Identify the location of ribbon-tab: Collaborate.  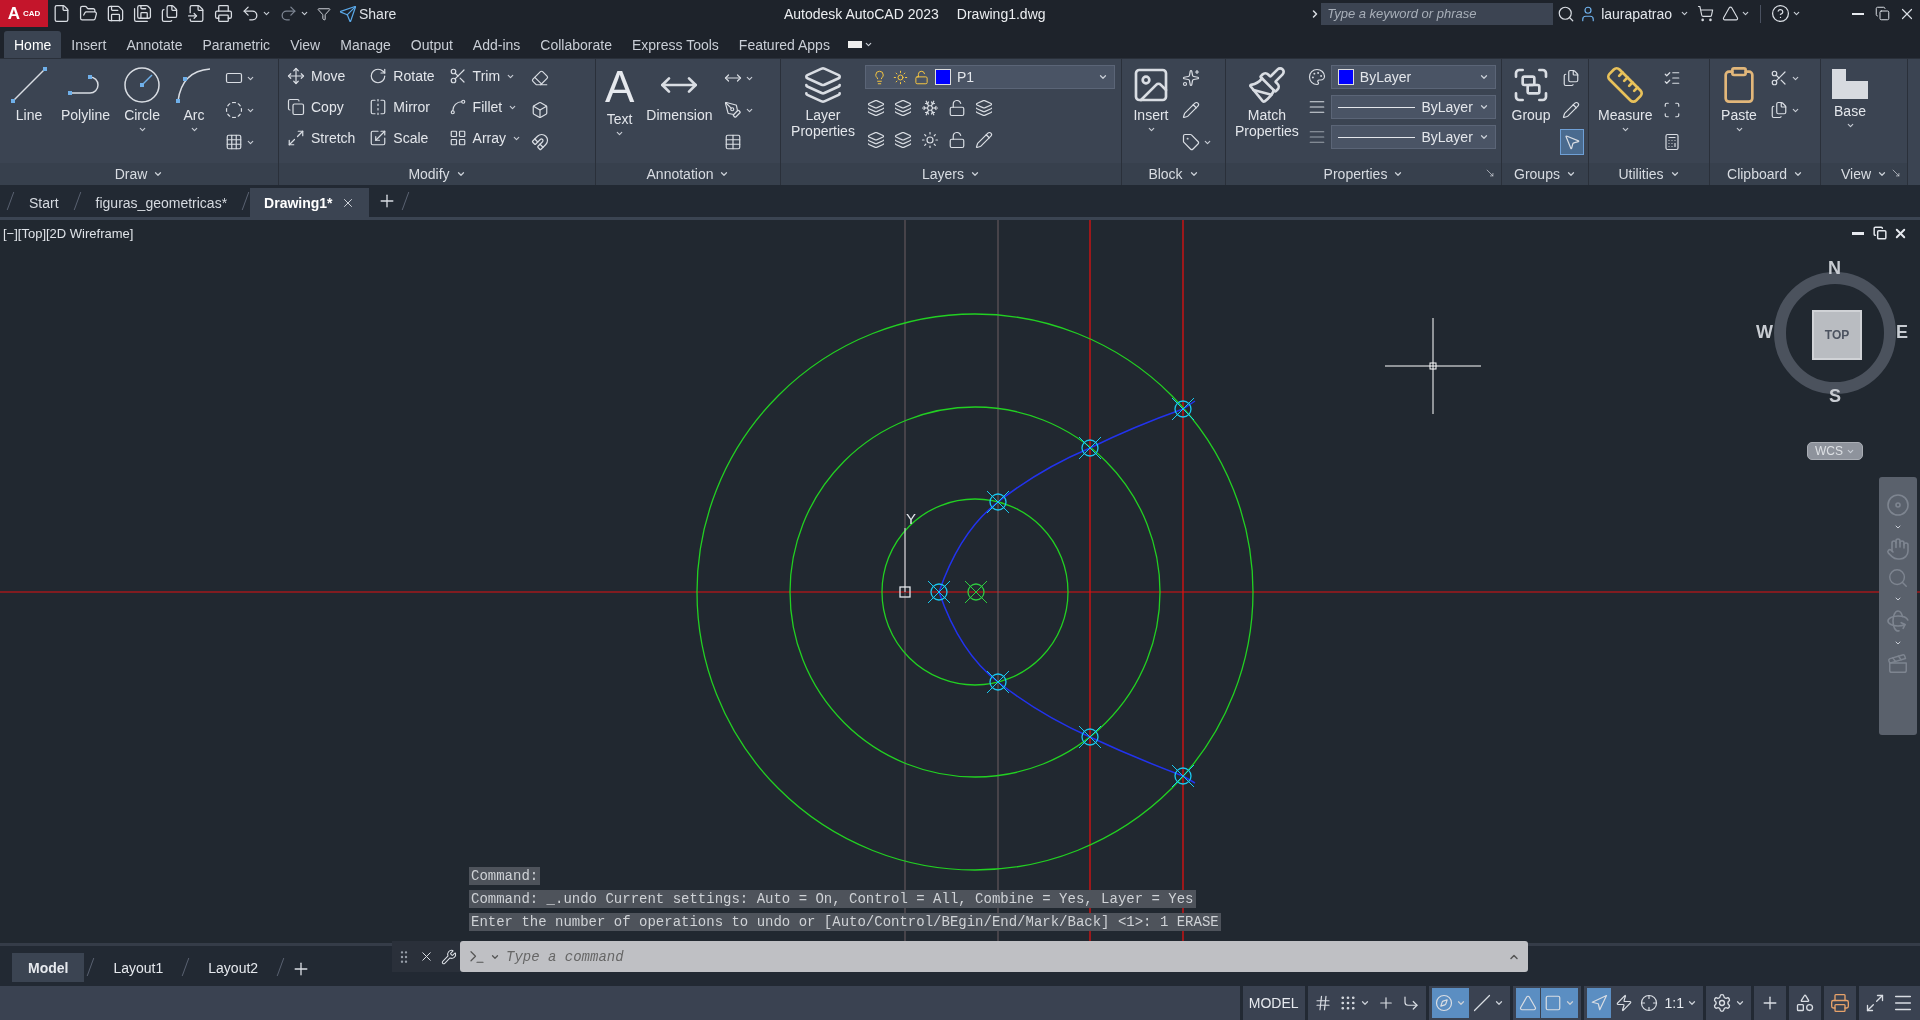
(576, 44).